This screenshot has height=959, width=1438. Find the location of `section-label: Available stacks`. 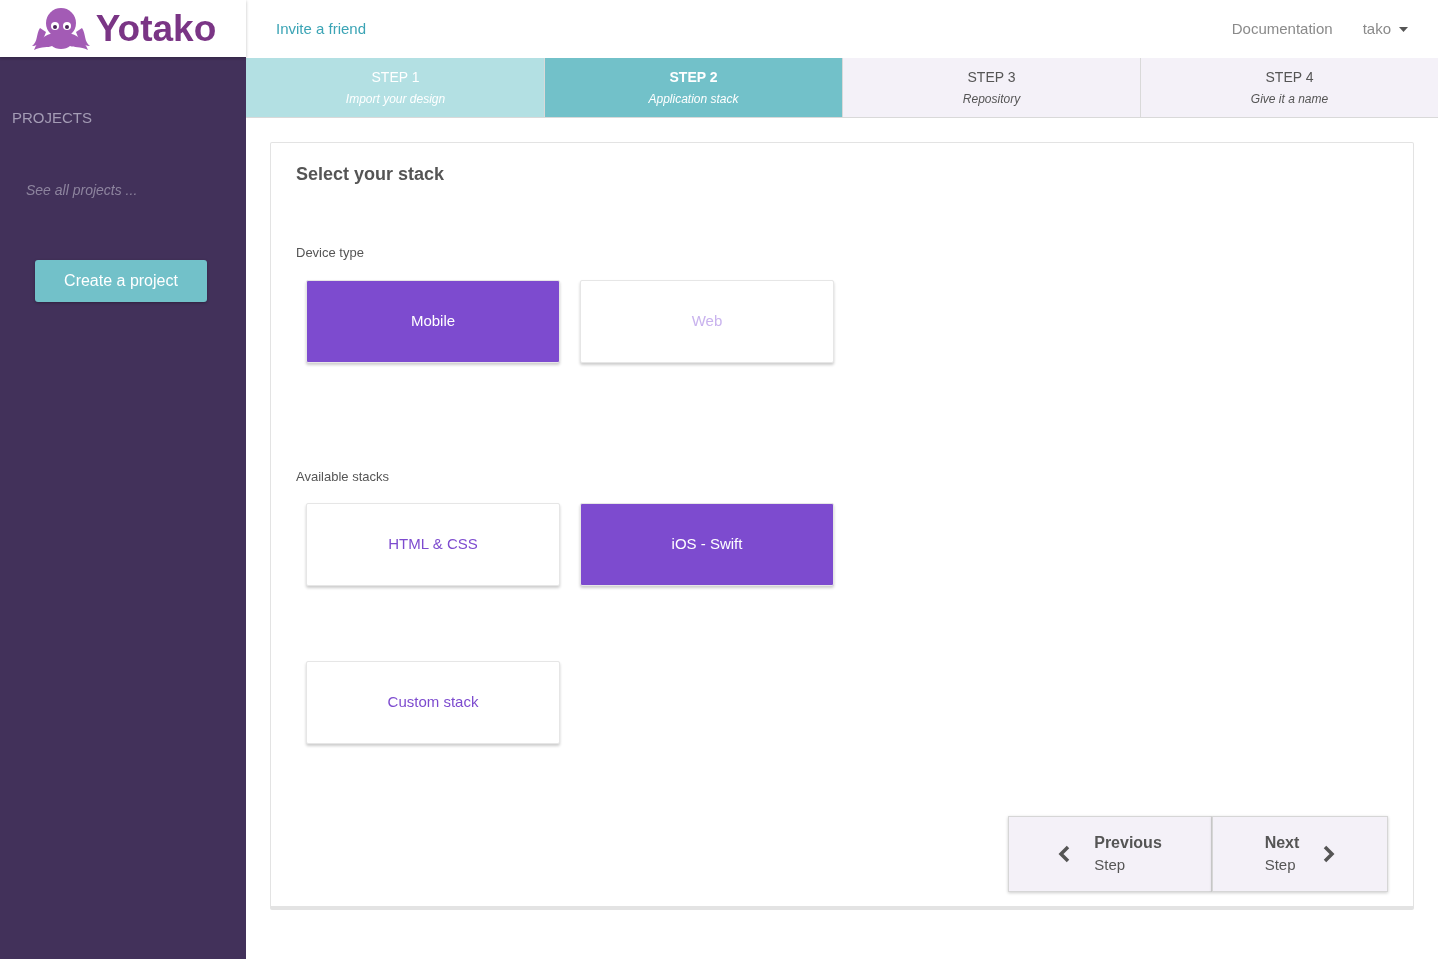

section-label: Available stacks is located at coordinates (343, 476).